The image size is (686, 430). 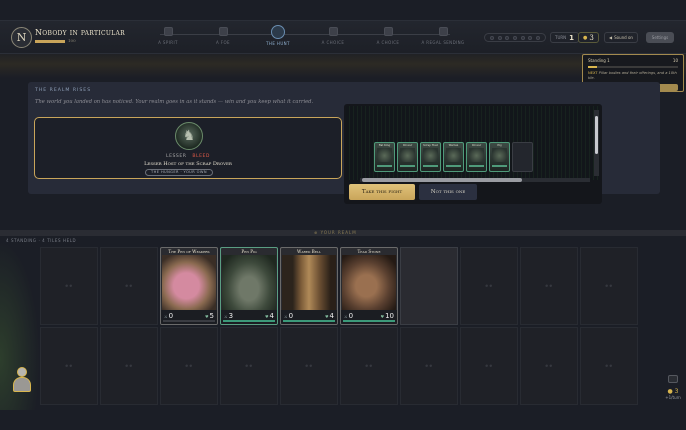 What do you see at coordinates (561, 37) in the screenshot?
I see `turn-label: TURN` at bounding box center [561, 37].